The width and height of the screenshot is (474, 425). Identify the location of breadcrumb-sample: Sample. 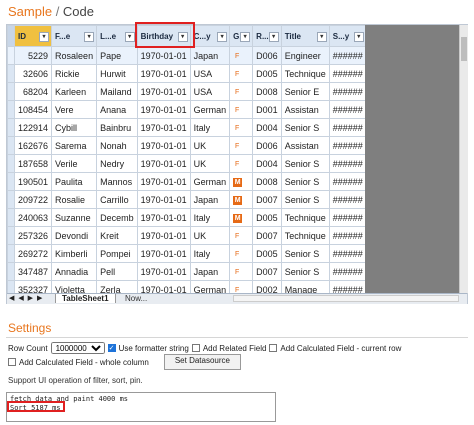
(30, 11).